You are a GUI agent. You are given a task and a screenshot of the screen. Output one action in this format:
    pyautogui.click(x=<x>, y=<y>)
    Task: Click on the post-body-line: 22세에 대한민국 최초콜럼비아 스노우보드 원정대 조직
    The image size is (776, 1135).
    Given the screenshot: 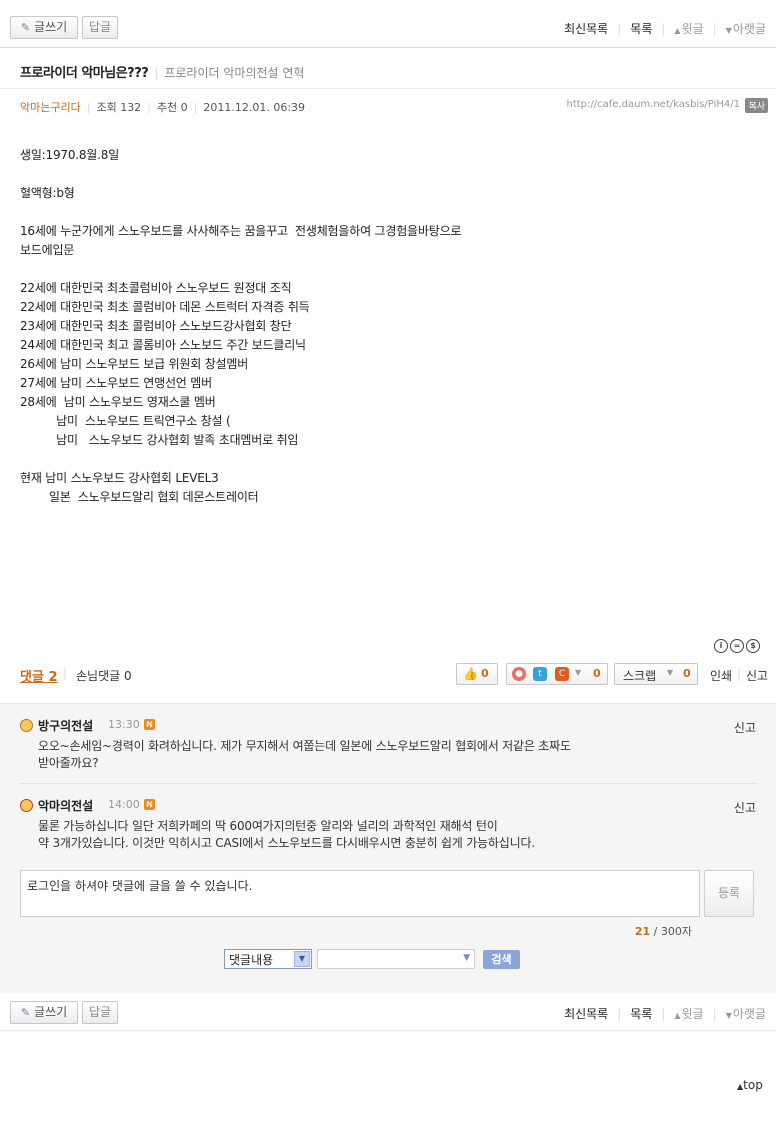 What is the action you would take?
    pyautogui.click(x=156, y=288)
    